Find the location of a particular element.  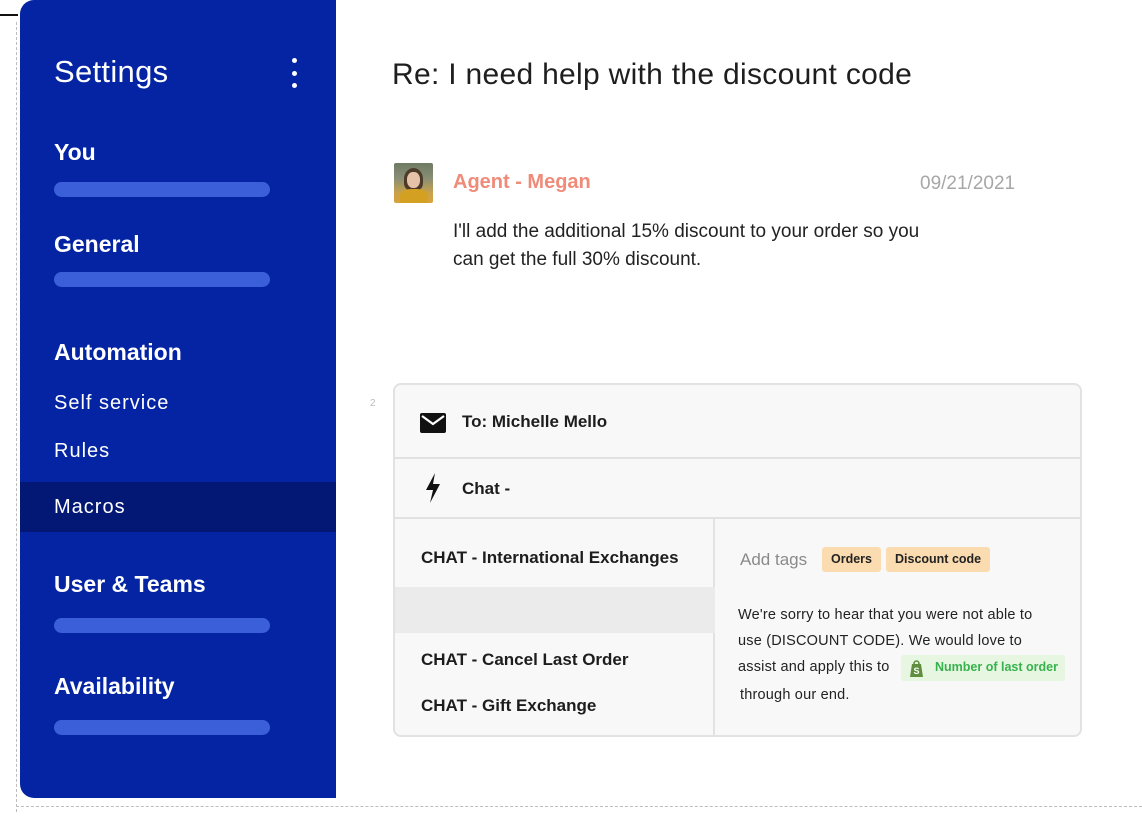

sidebar-title: Settings is located at coordinates (111, 71).